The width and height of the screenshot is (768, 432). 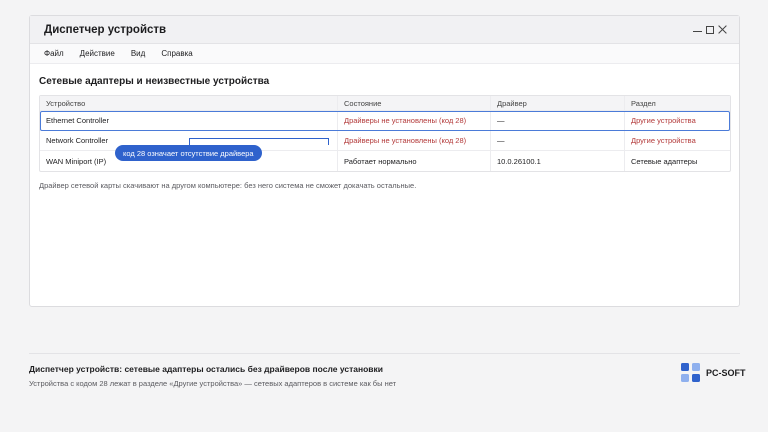 I want to click on close-icon, so click(x=722, y=29).